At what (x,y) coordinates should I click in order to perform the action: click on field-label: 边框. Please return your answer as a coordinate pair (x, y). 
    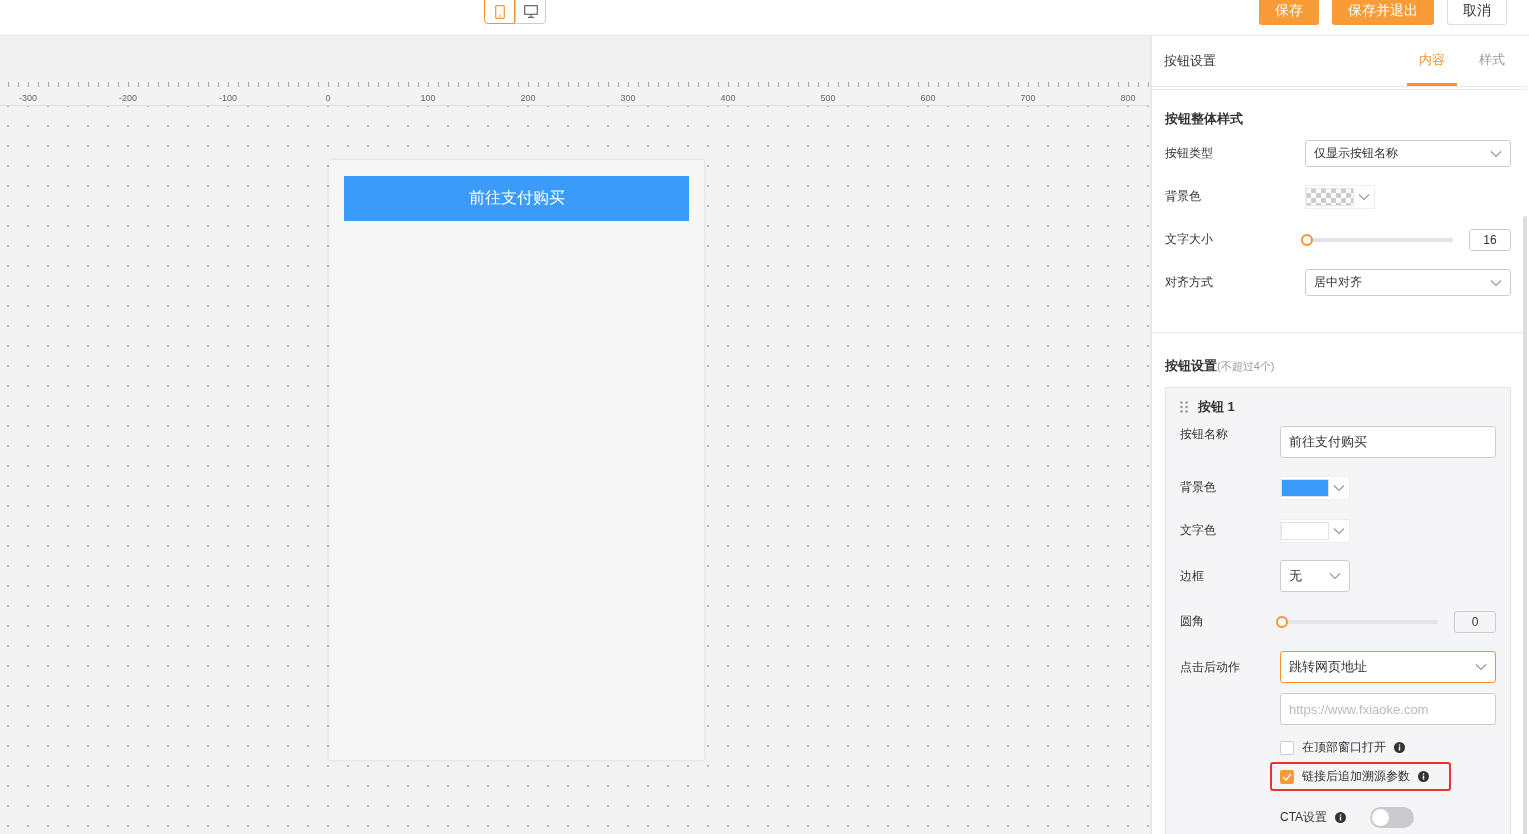
    Looking at the image, I should click on (1192, 576).